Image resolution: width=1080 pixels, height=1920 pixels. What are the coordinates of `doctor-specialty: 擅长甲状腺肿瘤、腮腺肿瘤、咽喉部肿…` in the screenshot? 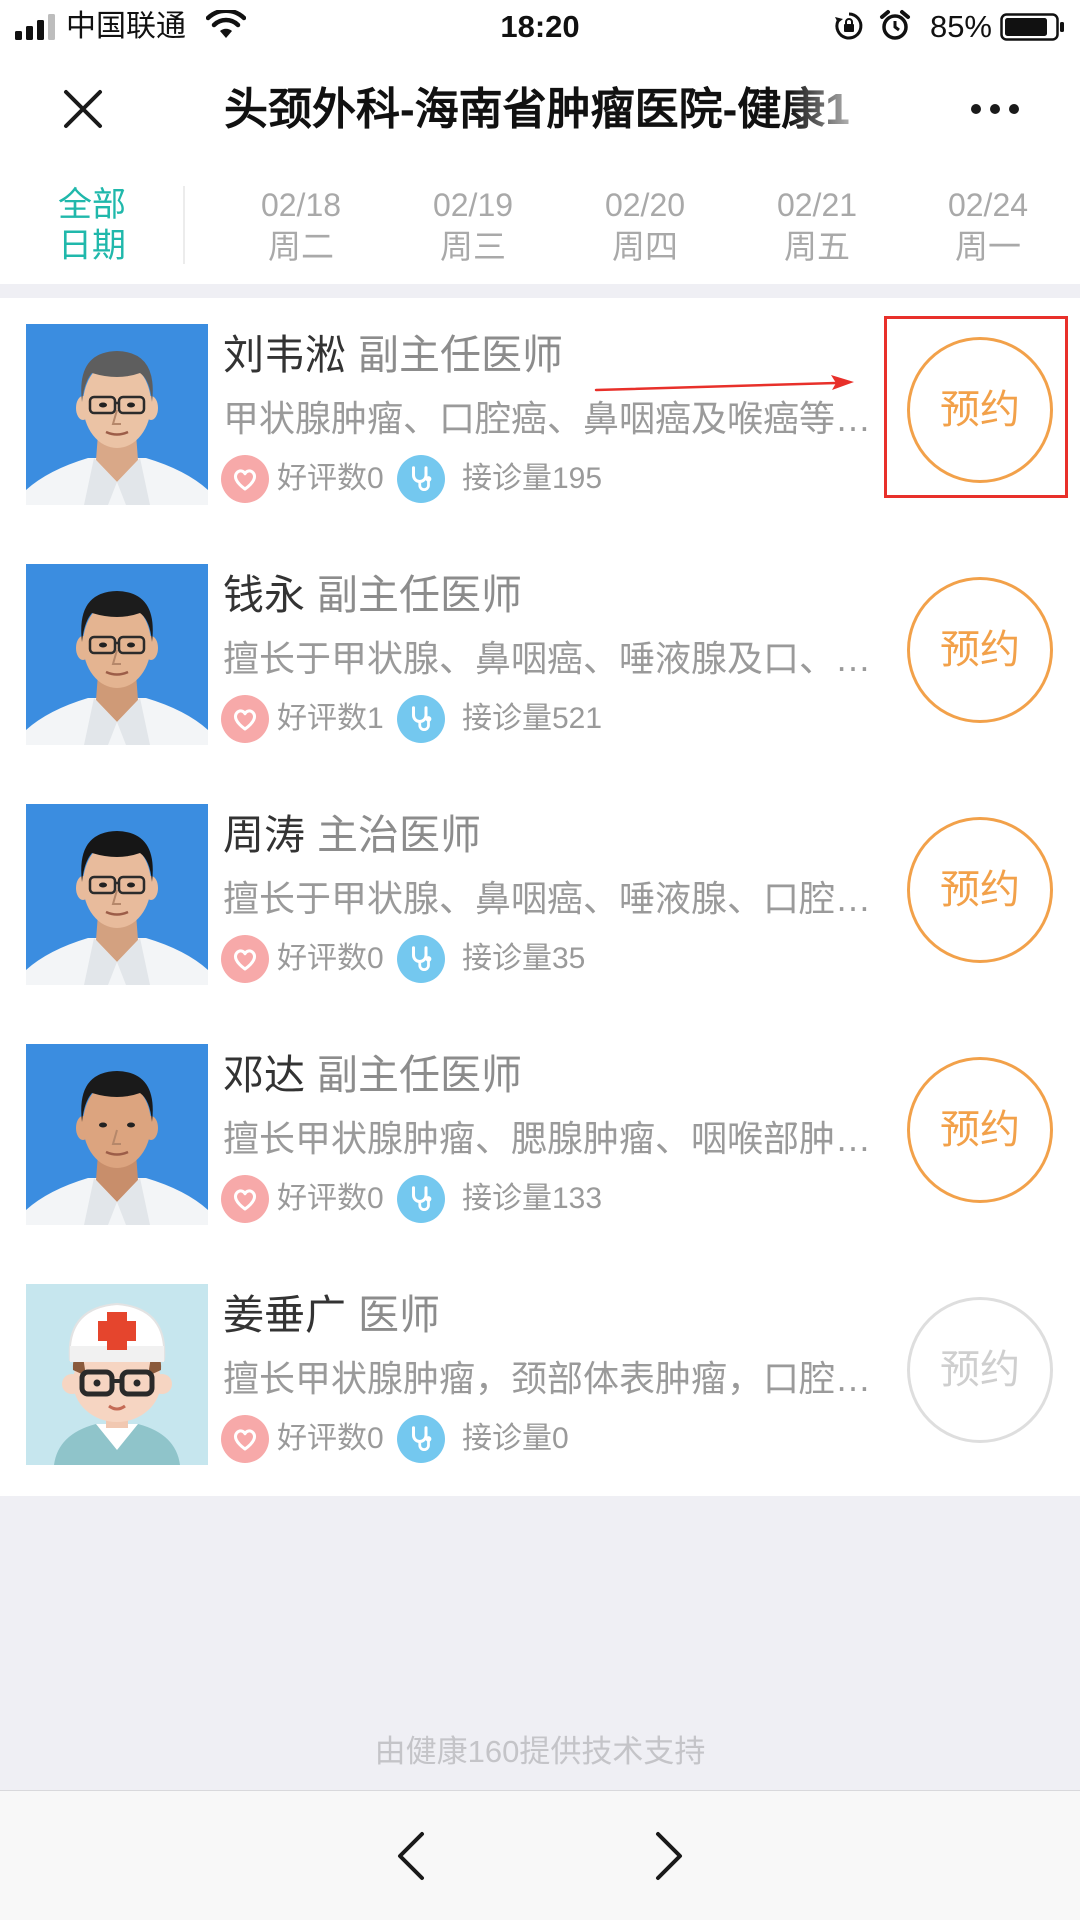 It's located at (547, 1138).